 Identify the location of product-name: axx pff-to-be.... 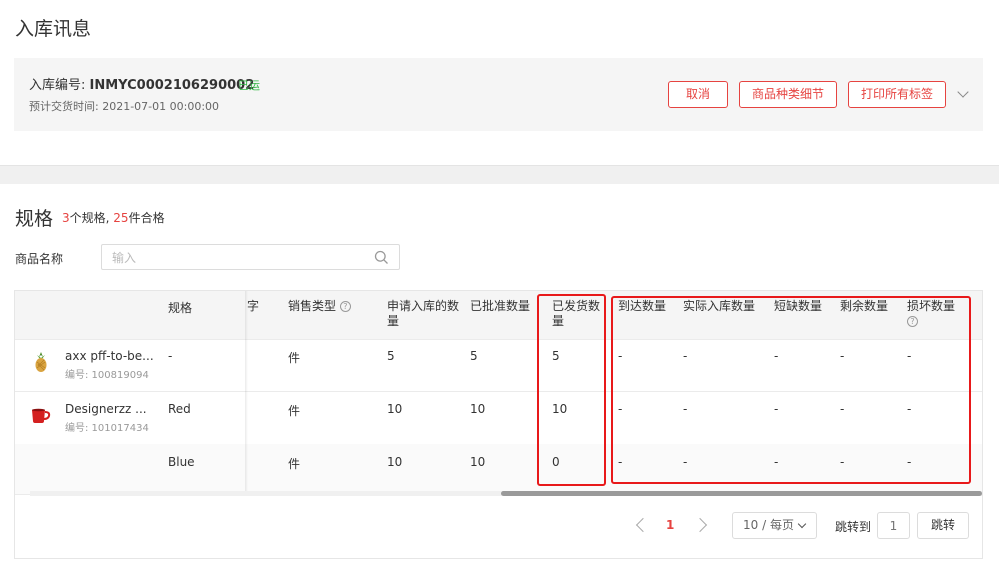
(109, 356).